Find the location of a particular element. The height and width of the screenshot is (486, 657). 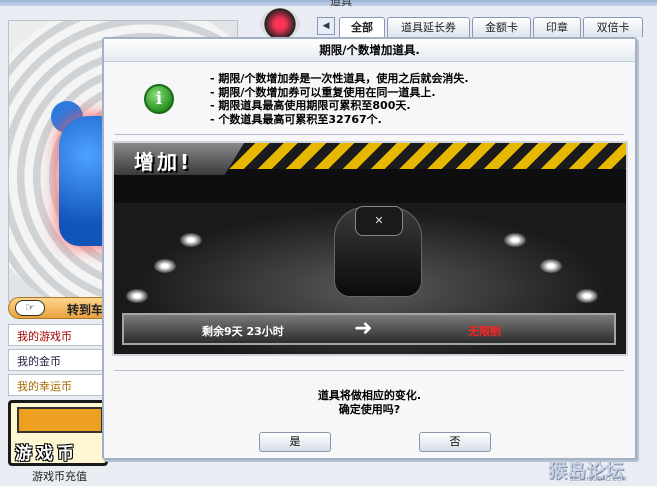

kart-car: ✕ is located at coordinates (378, 251).